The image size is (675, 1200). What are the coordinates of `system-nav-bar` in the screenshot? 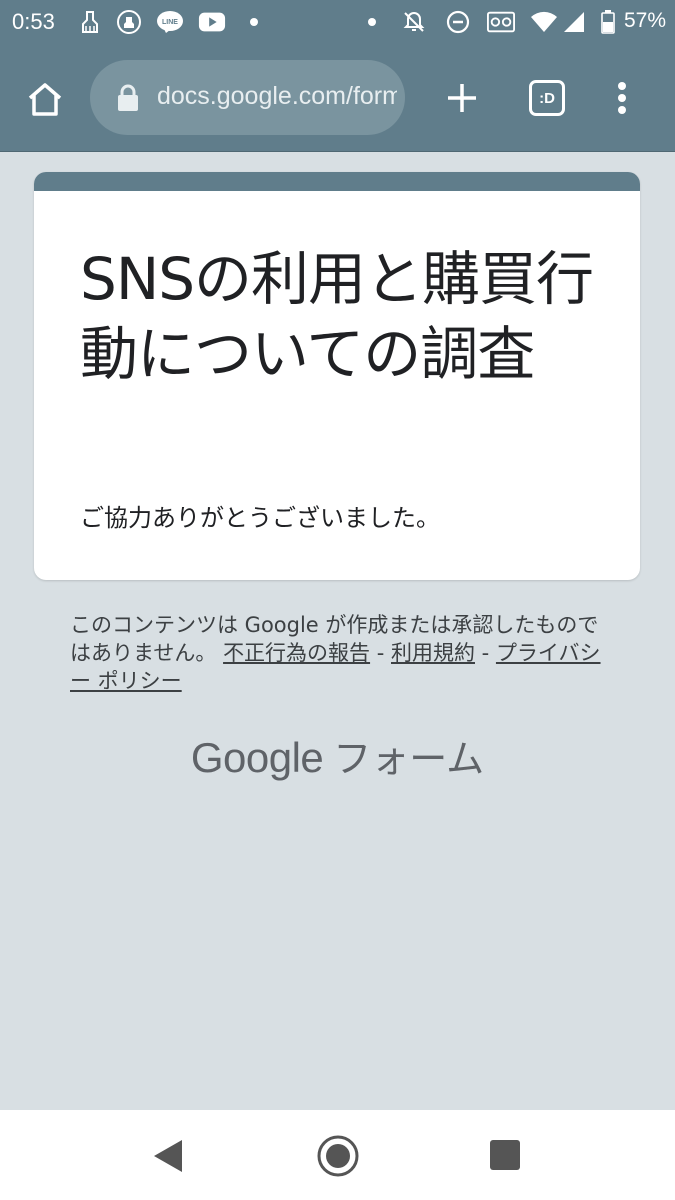 It's located at (337, 1155).